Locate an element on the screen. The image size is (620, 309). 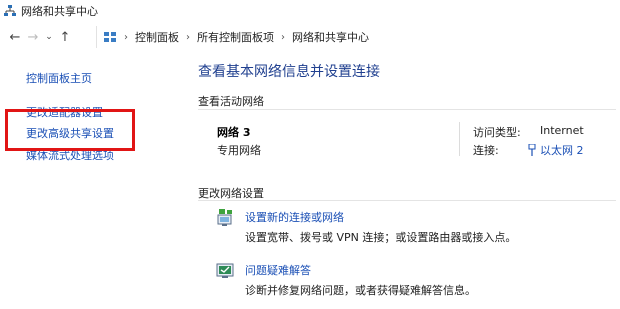
network-name: 网络 3 is located at coordinates (234, 132).